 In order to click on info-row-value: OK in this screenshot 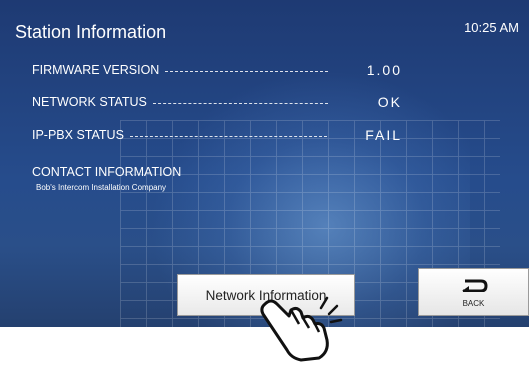, I will do `click(389, 102)`.